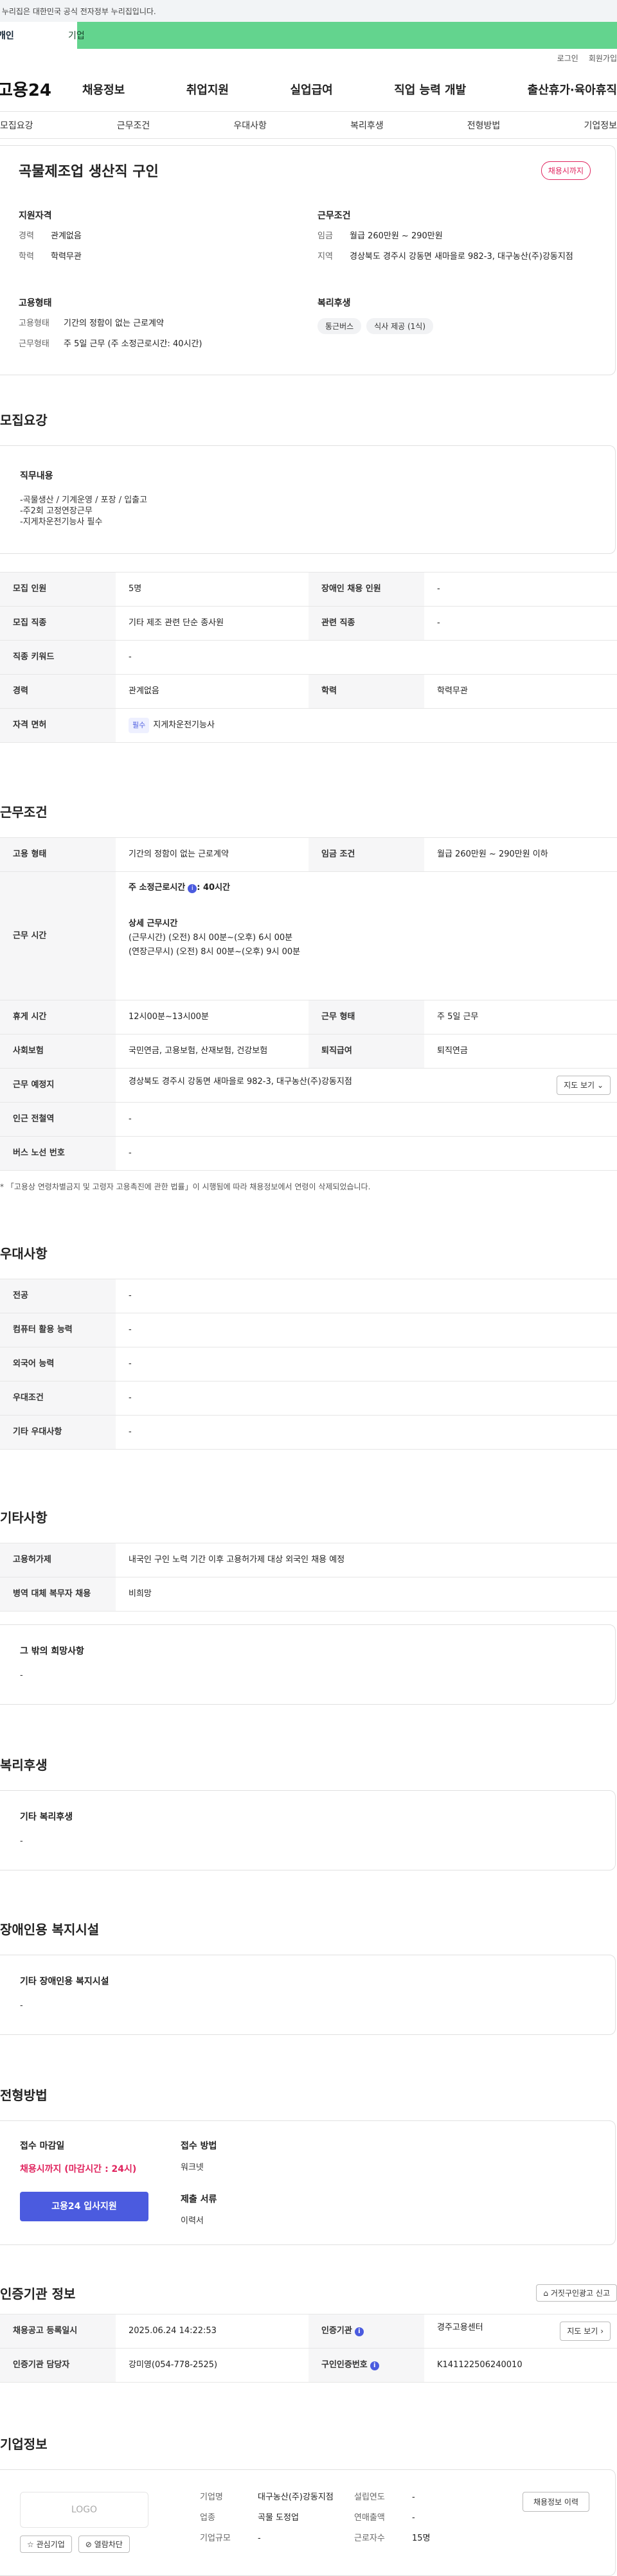 The width and height of the screenshot is (617, 2576). What do you see at coordinates (100, 2183) in the screenshot?
I see `deadline-column: 접수 마감일 채용시까지 (마감시간 : 24시) 고용24 입사지원` at bounding box center [100, 2183].